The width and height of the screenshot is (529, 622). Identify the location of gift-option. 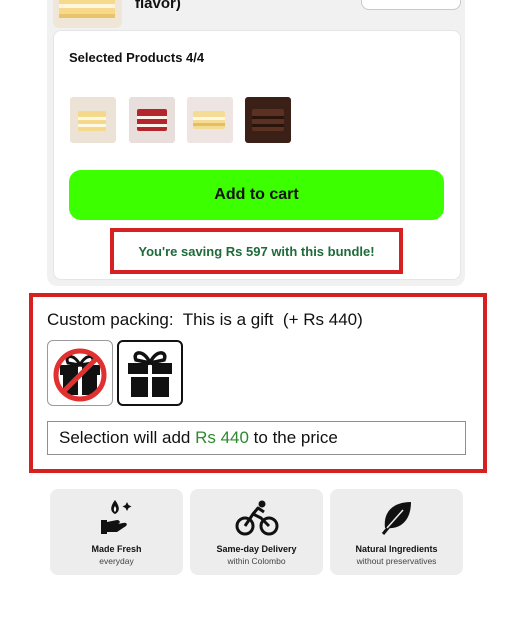
(150, 373).